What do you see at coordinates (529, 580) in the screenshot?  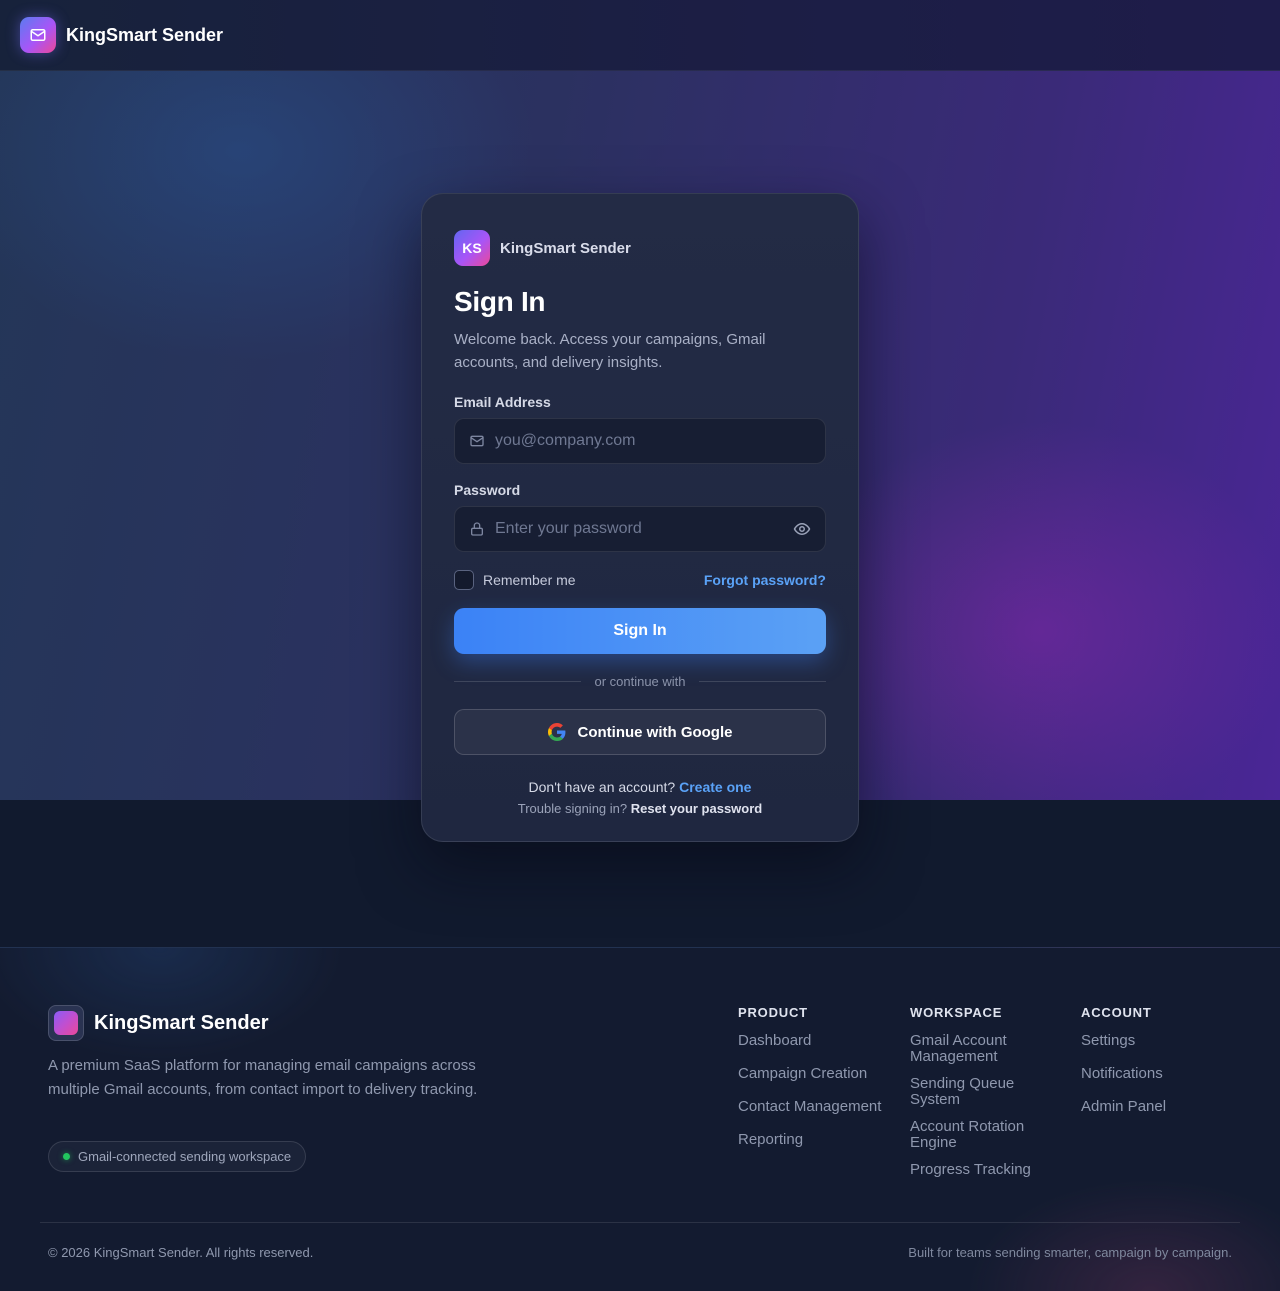 I see `remember-label: Remember me` at bounding box center [529, 580].